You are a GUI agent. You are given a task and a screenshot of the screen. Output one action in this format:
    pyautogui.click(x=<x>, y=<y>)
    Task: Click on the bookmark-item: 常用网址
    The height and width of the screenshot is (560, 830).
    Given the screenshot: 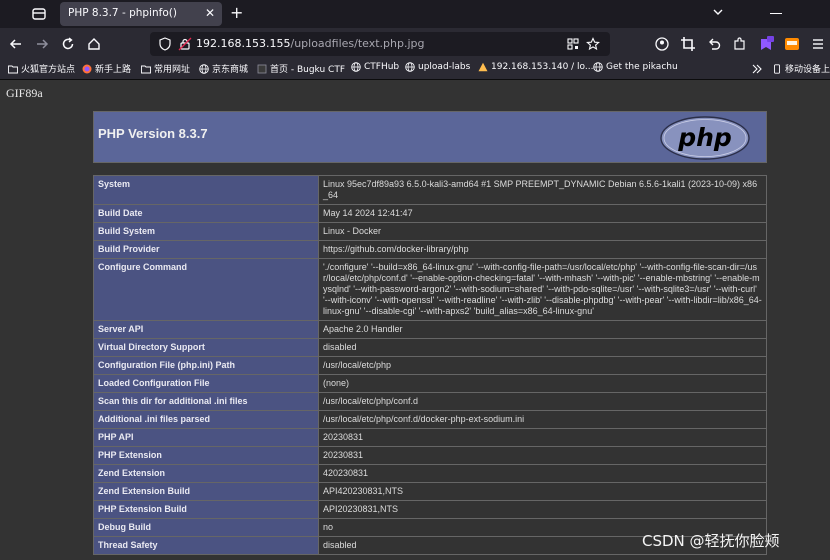 What is the action you would take?
    pyautogui.click(x=165, y=68)
    